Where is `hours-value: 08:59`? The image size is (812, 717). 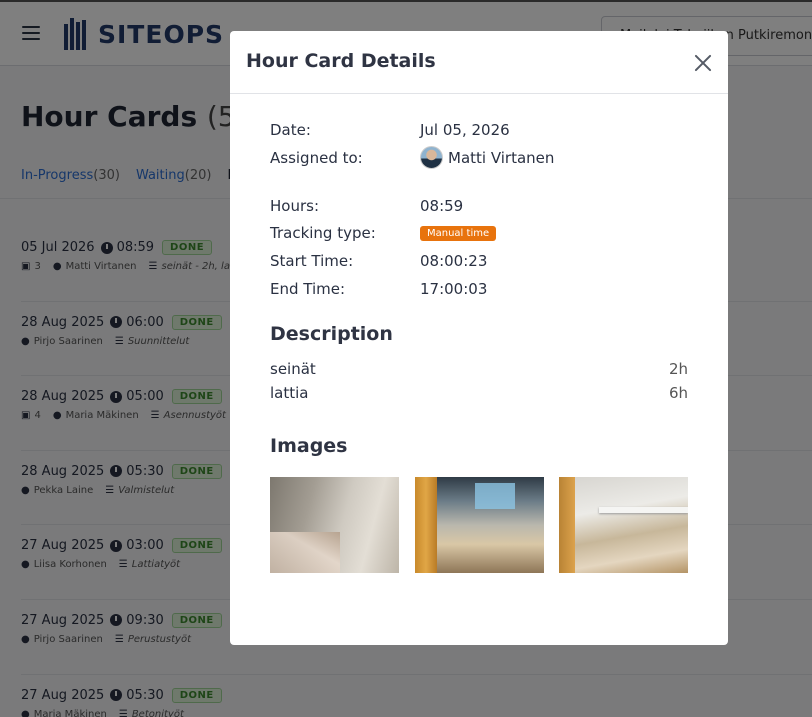 hours-value: 08:59 is located at coordinates (442, 206).